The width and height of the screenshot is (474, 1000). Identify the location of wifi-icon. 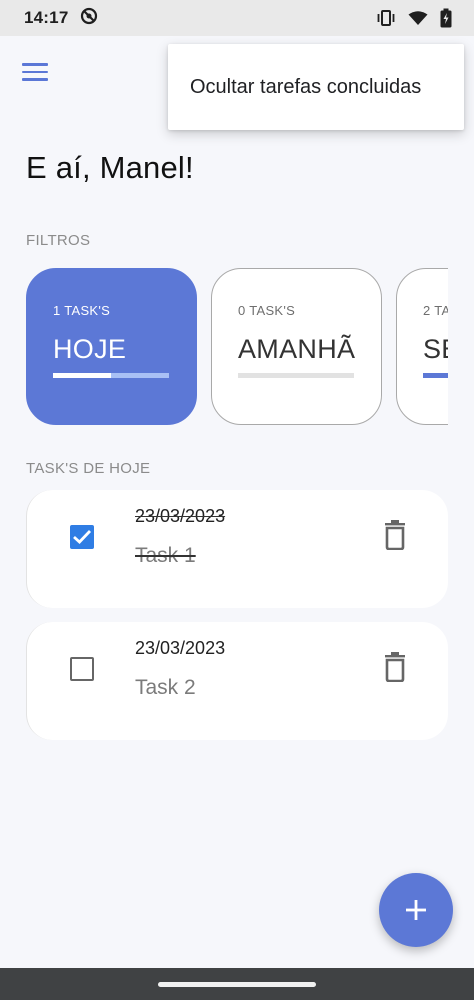
(418, 18).